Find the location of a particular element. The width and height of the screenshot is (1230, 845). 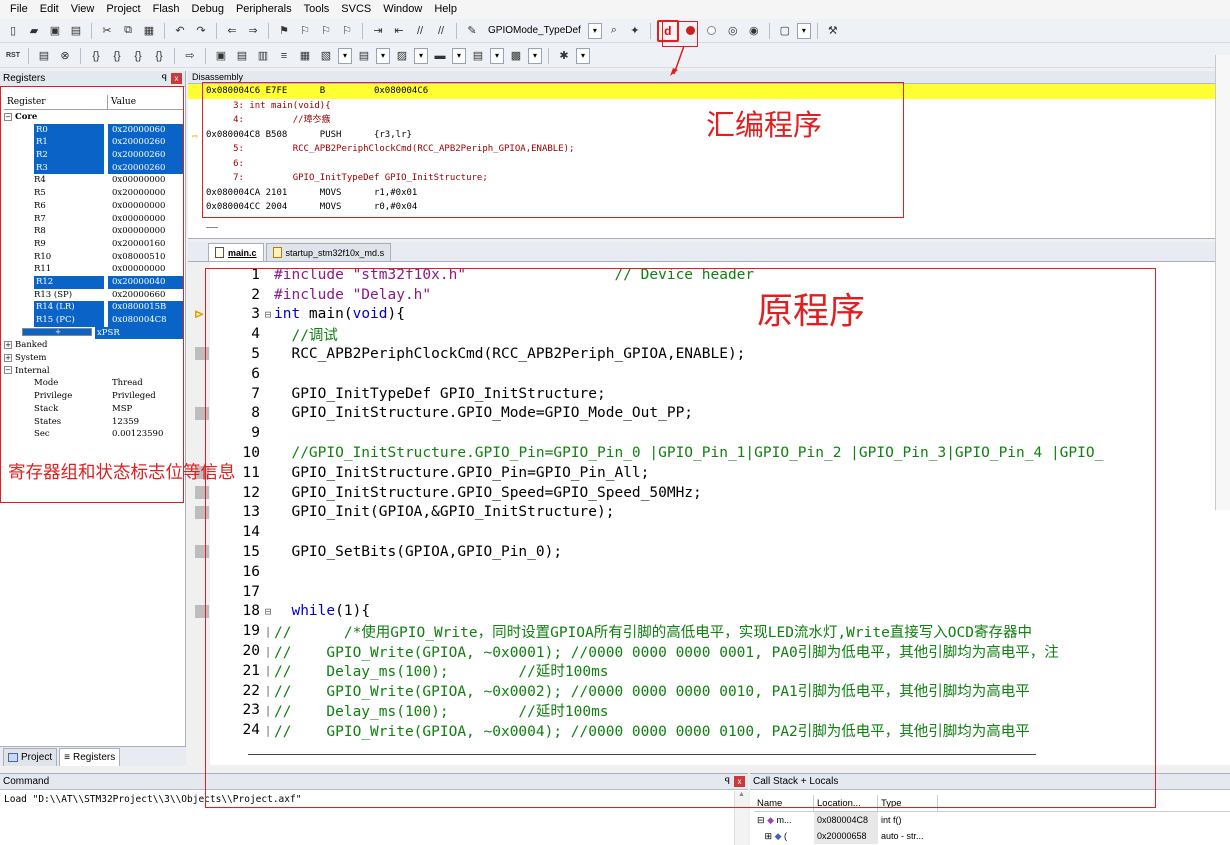

registers-icon: ≡ is located at coordinates (67, 757).